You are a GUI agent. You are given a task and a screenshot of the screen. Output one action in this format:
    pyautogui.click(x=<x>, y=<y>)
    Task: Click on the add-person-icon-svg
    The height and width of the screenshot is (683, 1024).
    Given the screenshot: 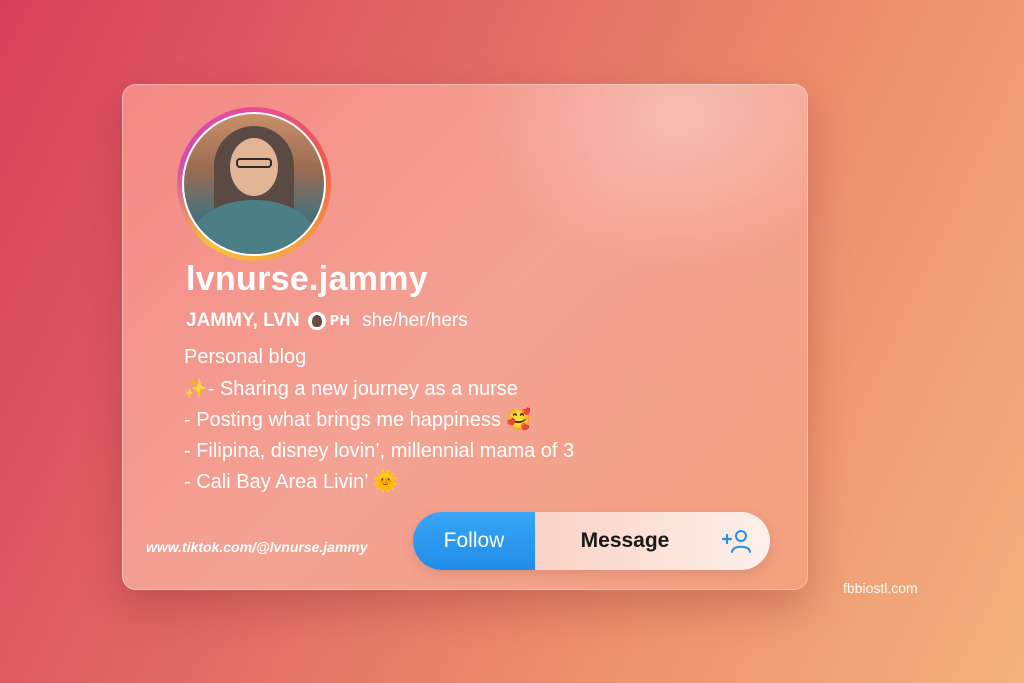 What is the action you would take?
    pyautogui.click(x=736, y=541)
    